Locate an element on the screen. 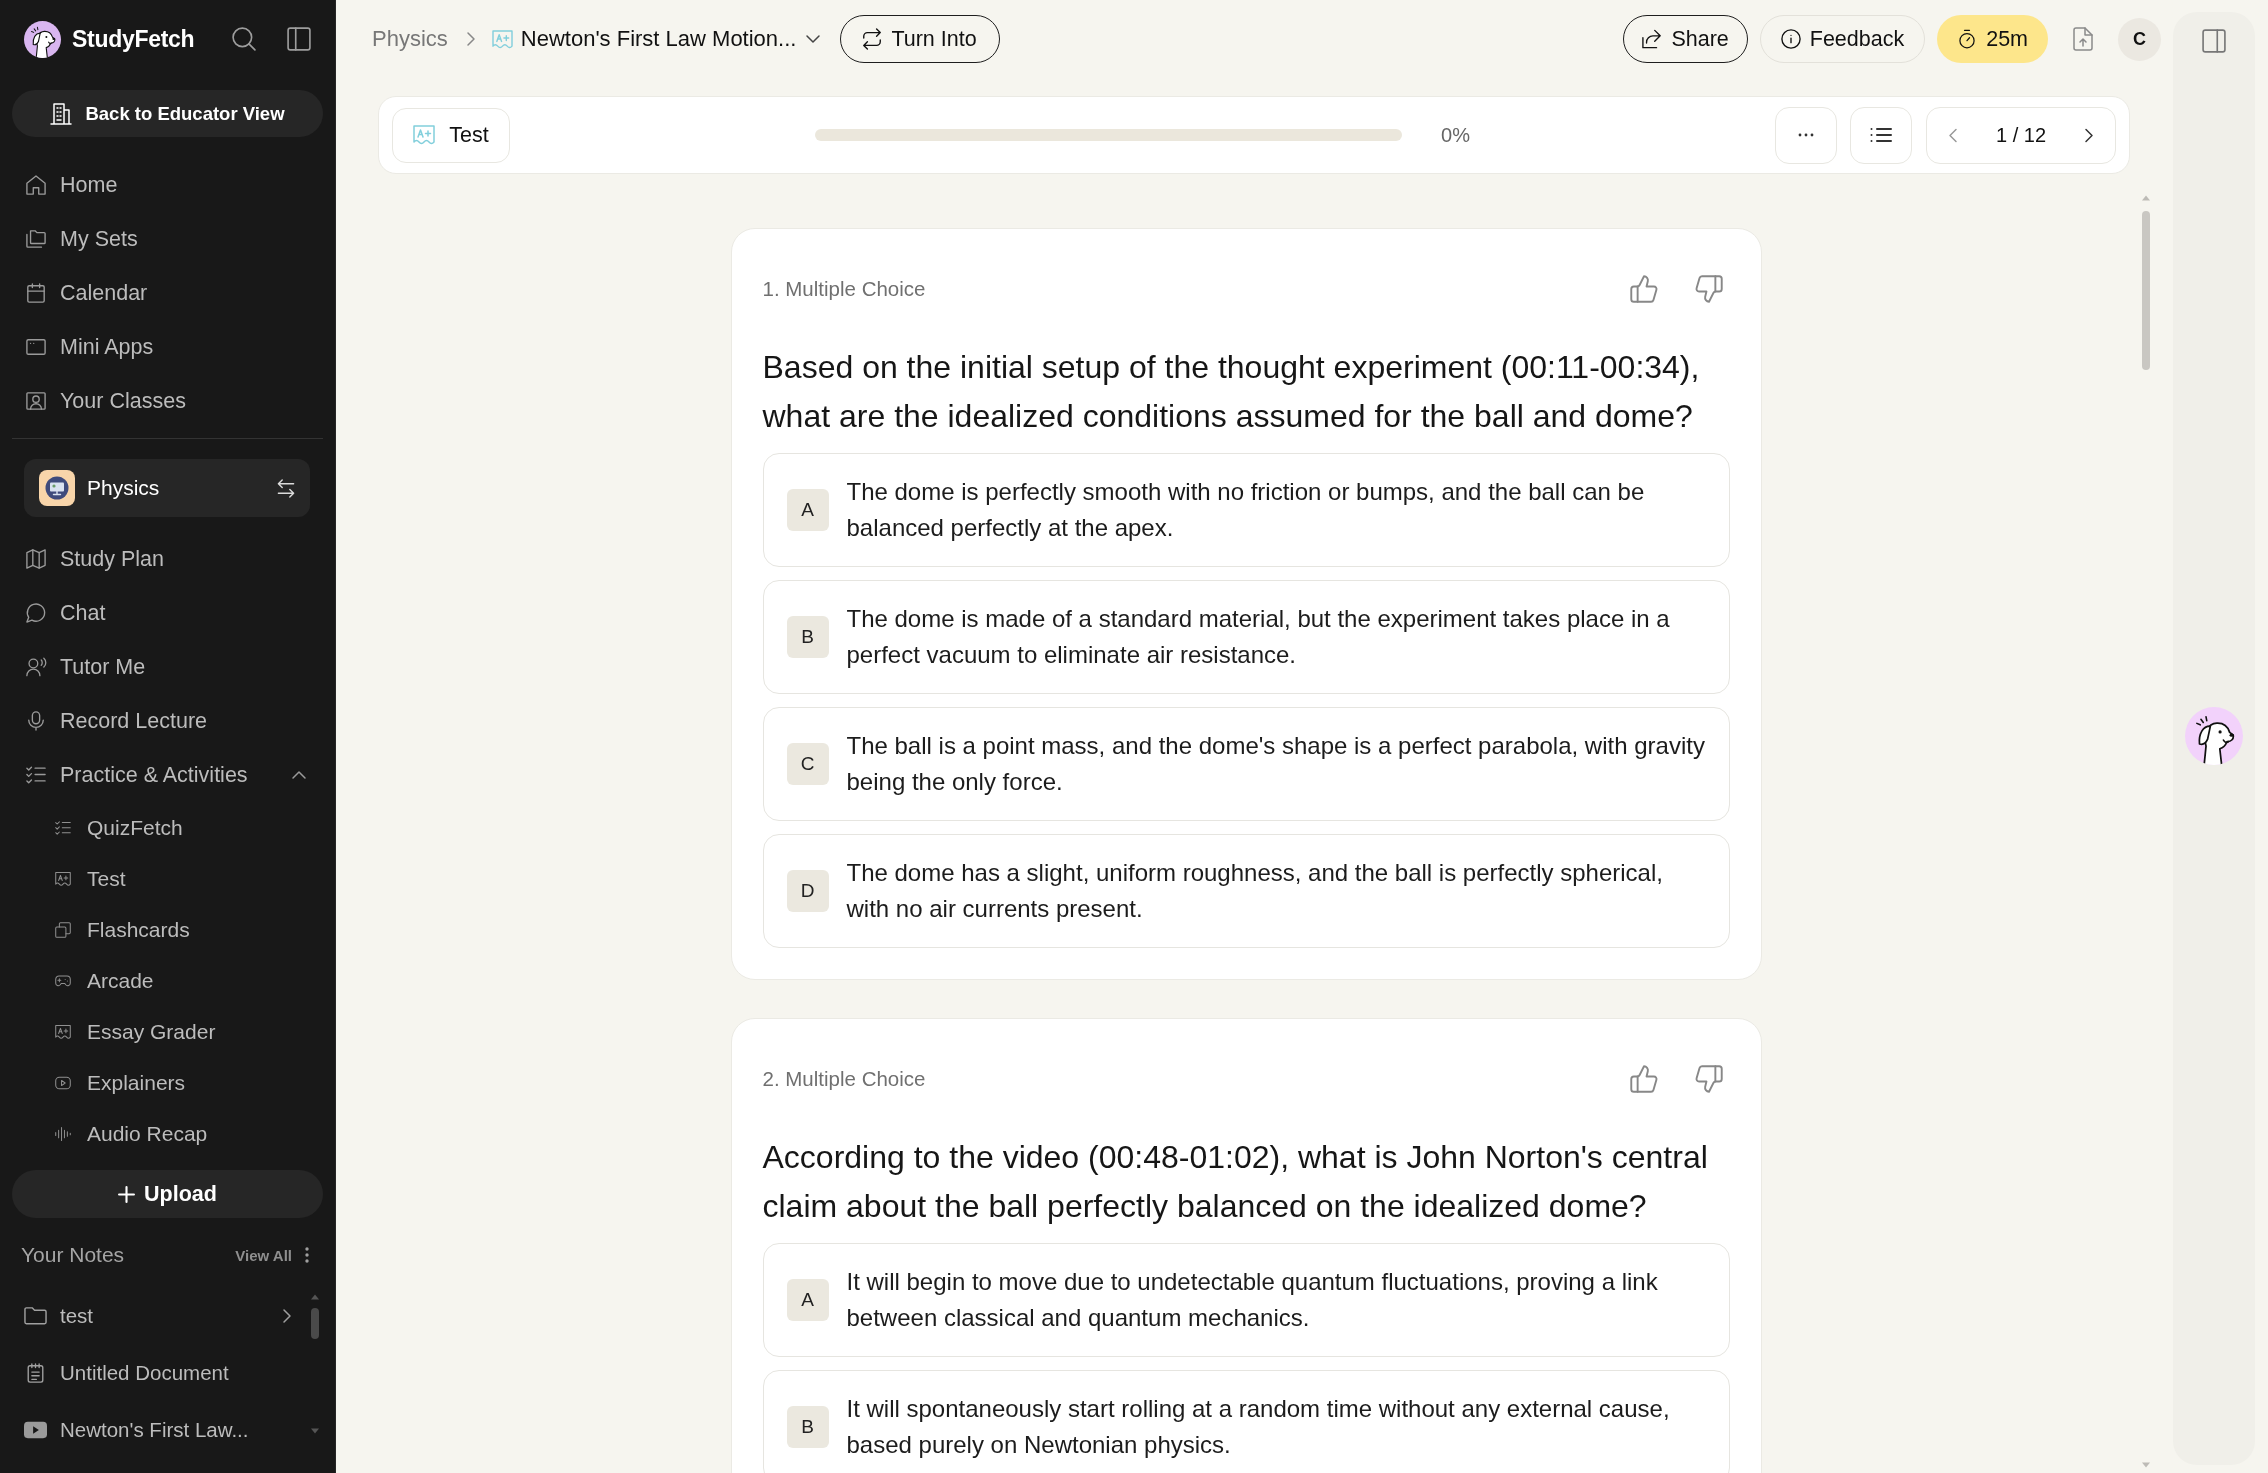 The height and width of the screenshot is (1473, 2268). nav-item: Tutor Me is located at coordinates (167, 667).